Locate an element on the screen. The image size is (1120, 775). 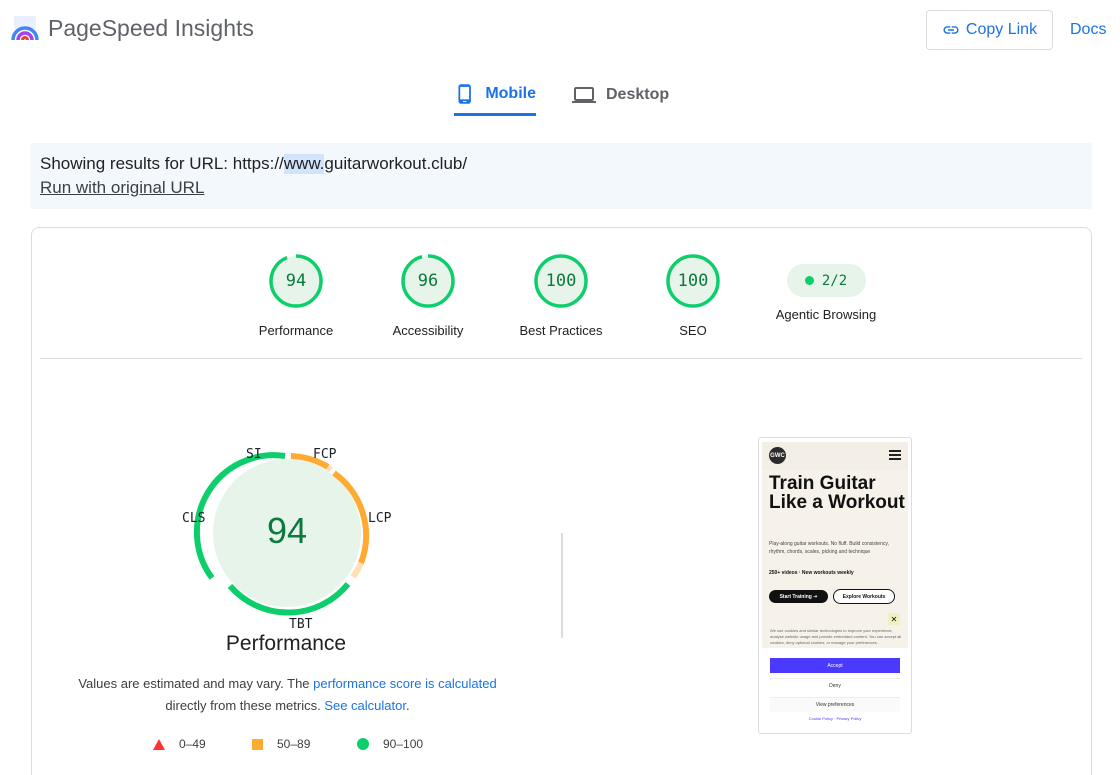
agentic-label: Agentic Browsing is located at coordinates (826, 314).